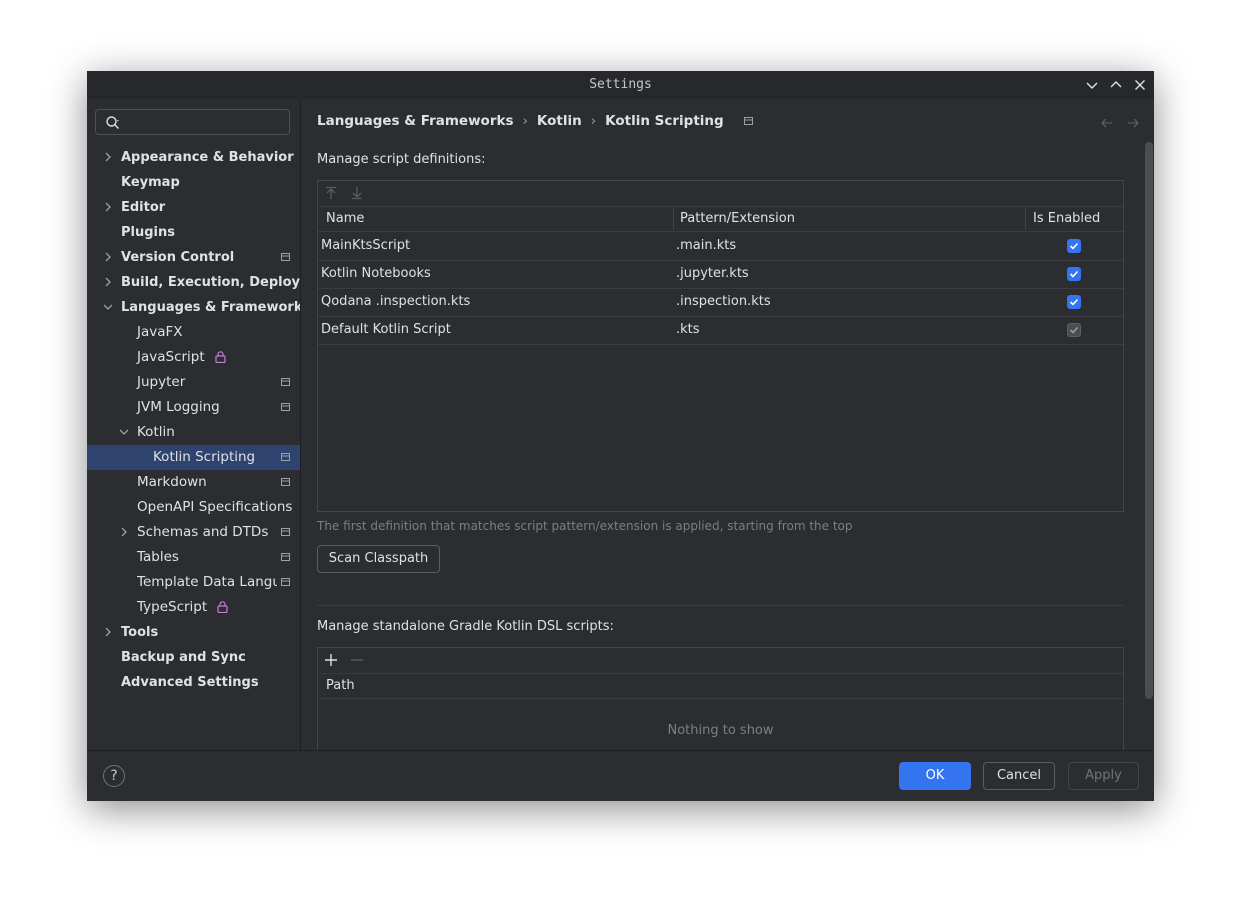 The width and height of the screenshot is (1241, 904). Describe the element at coordinates (1107, 123) in the screenshot. I see `back-arrow-icon` at that location.